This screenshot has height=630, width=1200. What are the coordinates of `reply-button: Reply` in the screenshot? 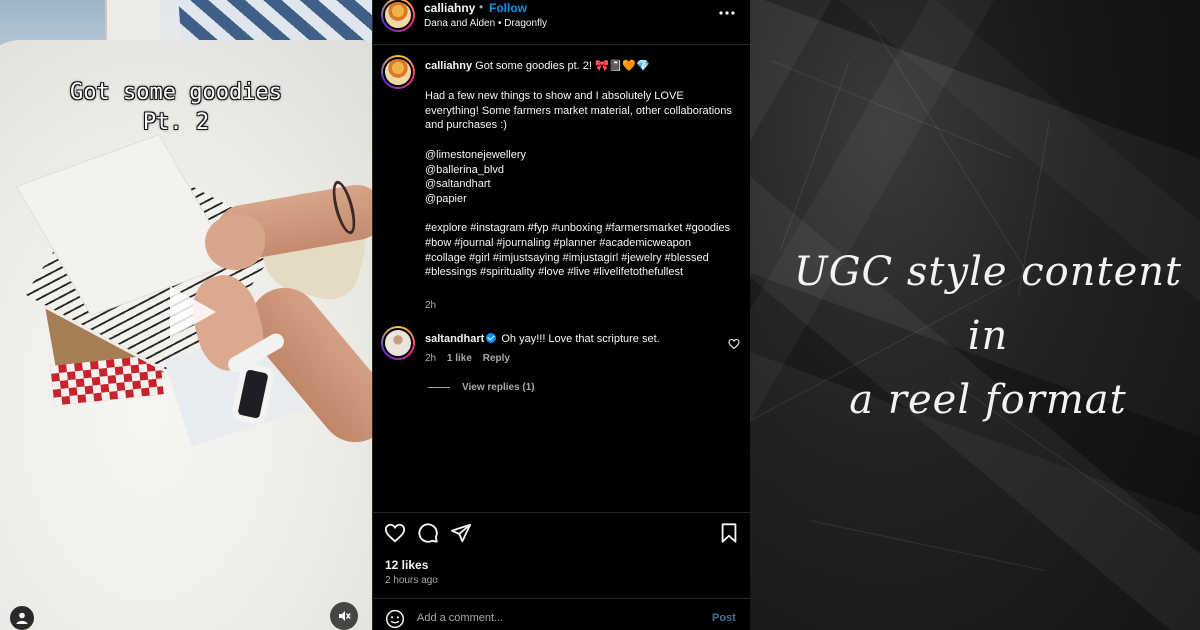 It's located at (496, 358).